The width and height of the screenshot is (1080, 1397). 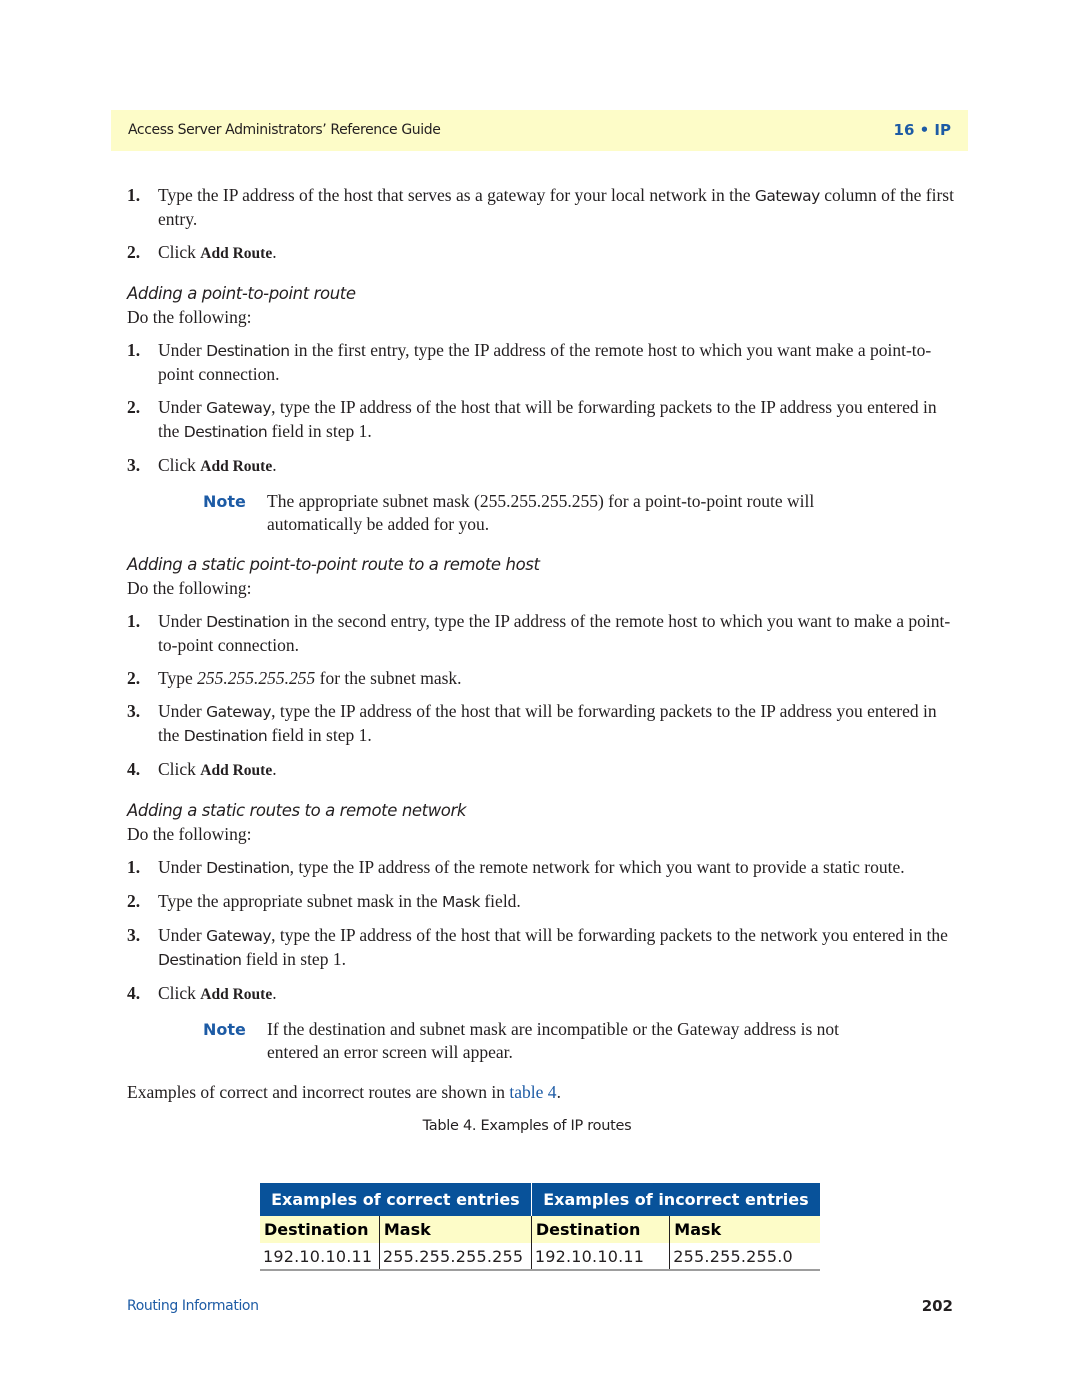 What do you see at coordinates (542, 994) in the screenshot?
I see `step-item: 4. Click Add Route.` at bounding box center [542, 994].